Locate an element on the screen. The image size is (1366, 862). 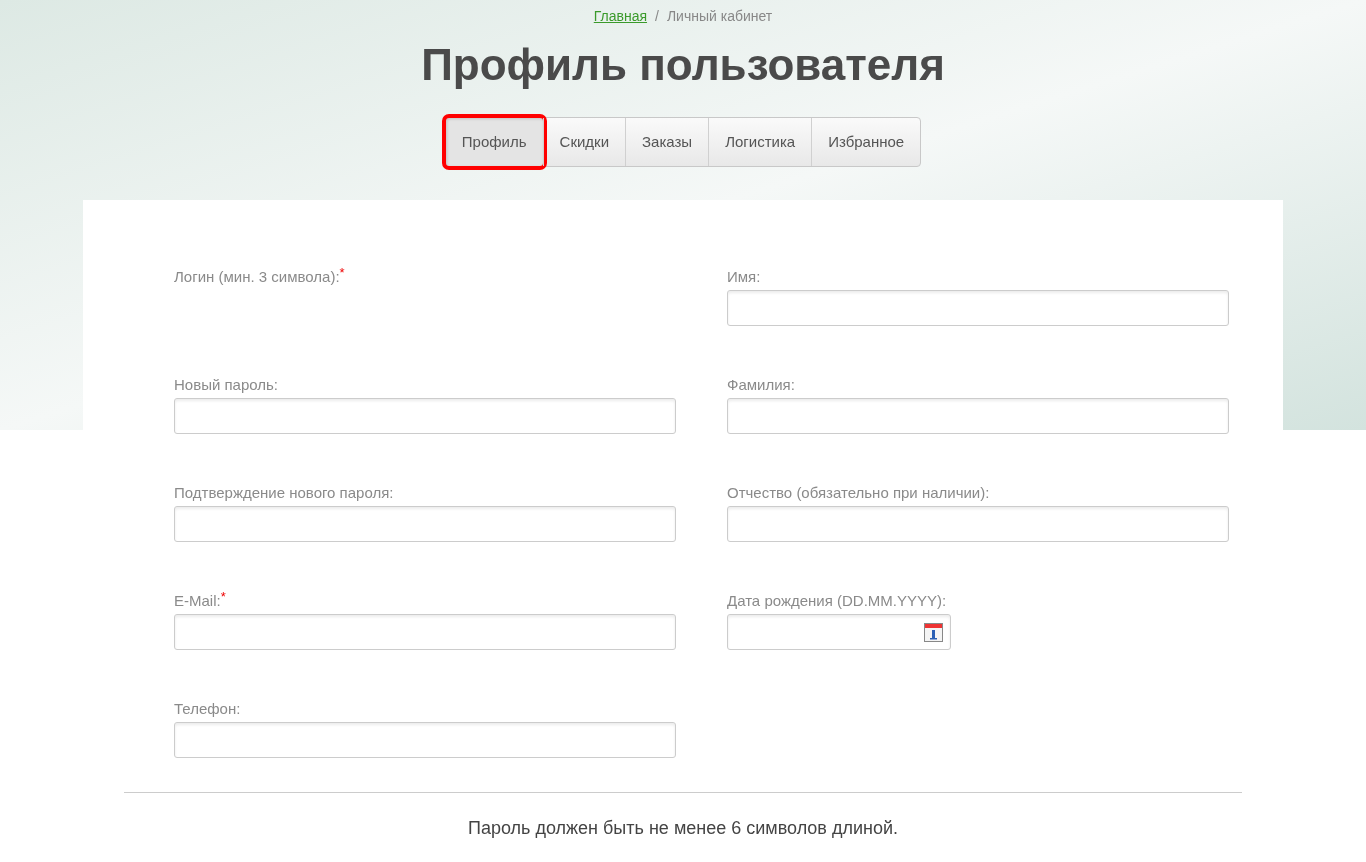
breadcrumb-text: Личный кабинет is located at coordinates (719, 16).